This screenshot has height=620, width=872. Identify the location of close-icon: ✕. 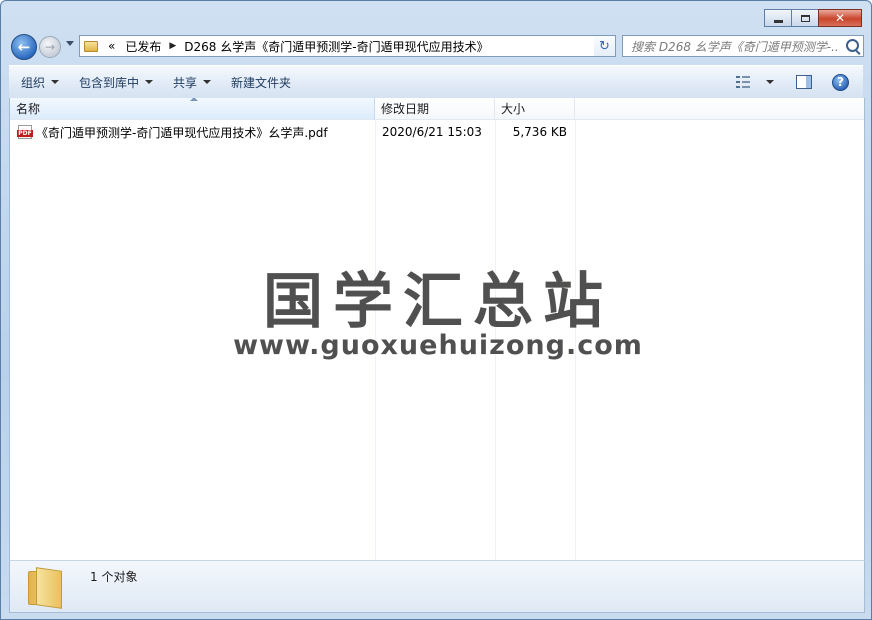
(840, 18).